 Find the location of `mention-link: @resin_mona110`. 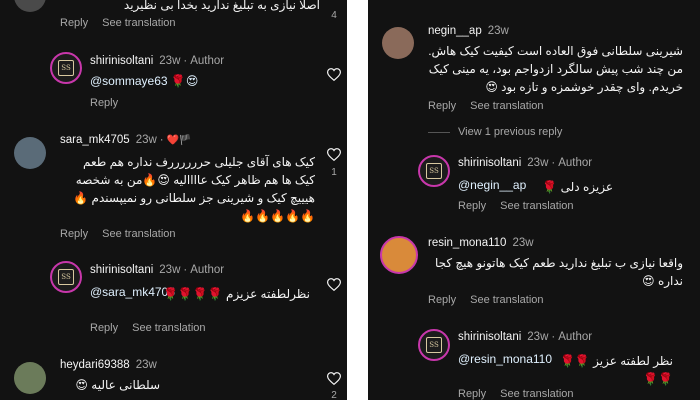

mention-link: @resin_mona110 is located at coordinates (505, 359).